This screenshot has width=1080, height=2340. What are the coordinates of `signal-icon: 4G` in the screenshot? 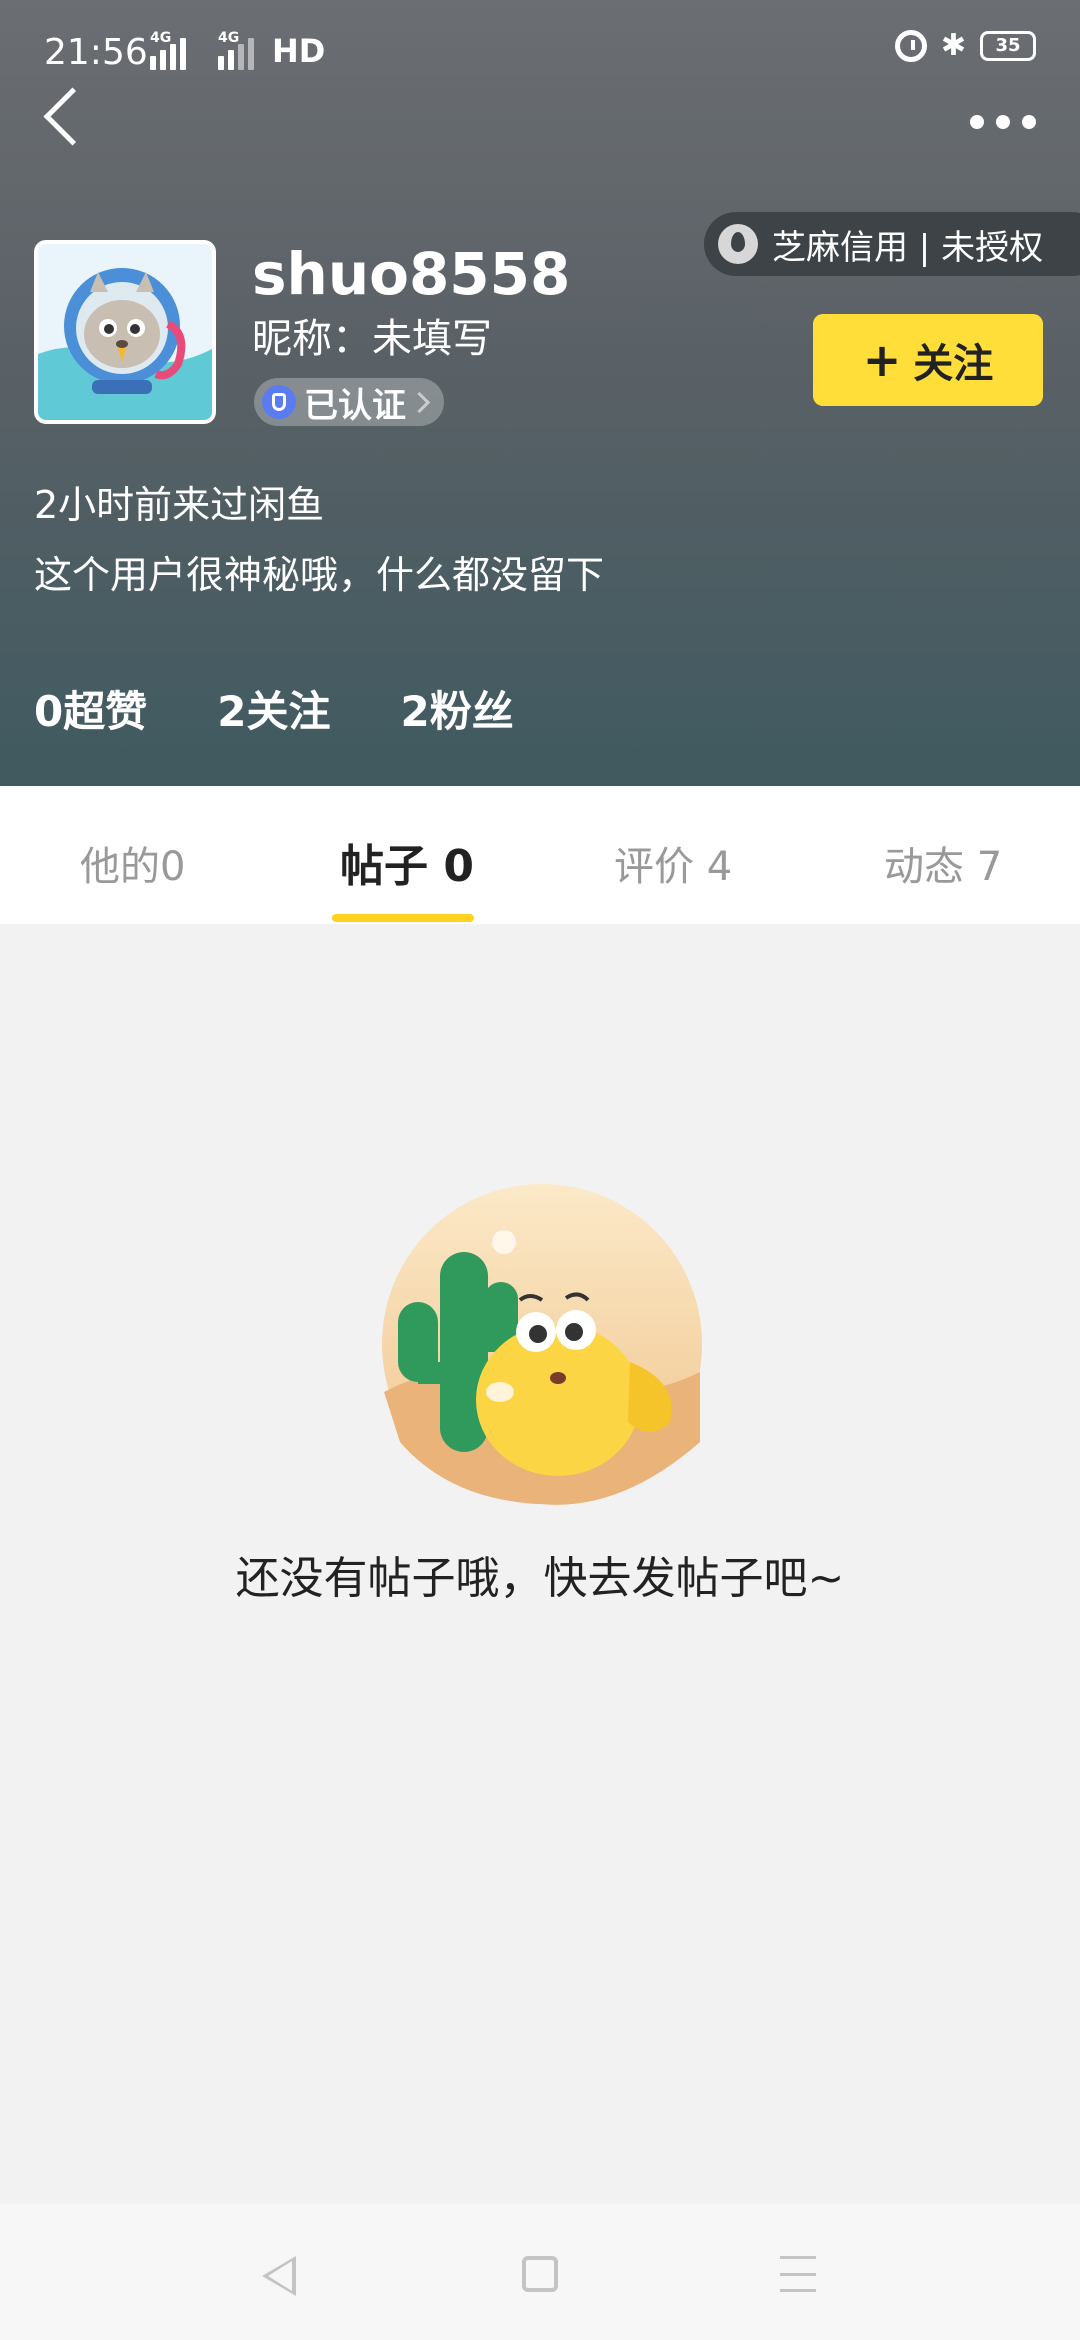 It's located at (168, 50).